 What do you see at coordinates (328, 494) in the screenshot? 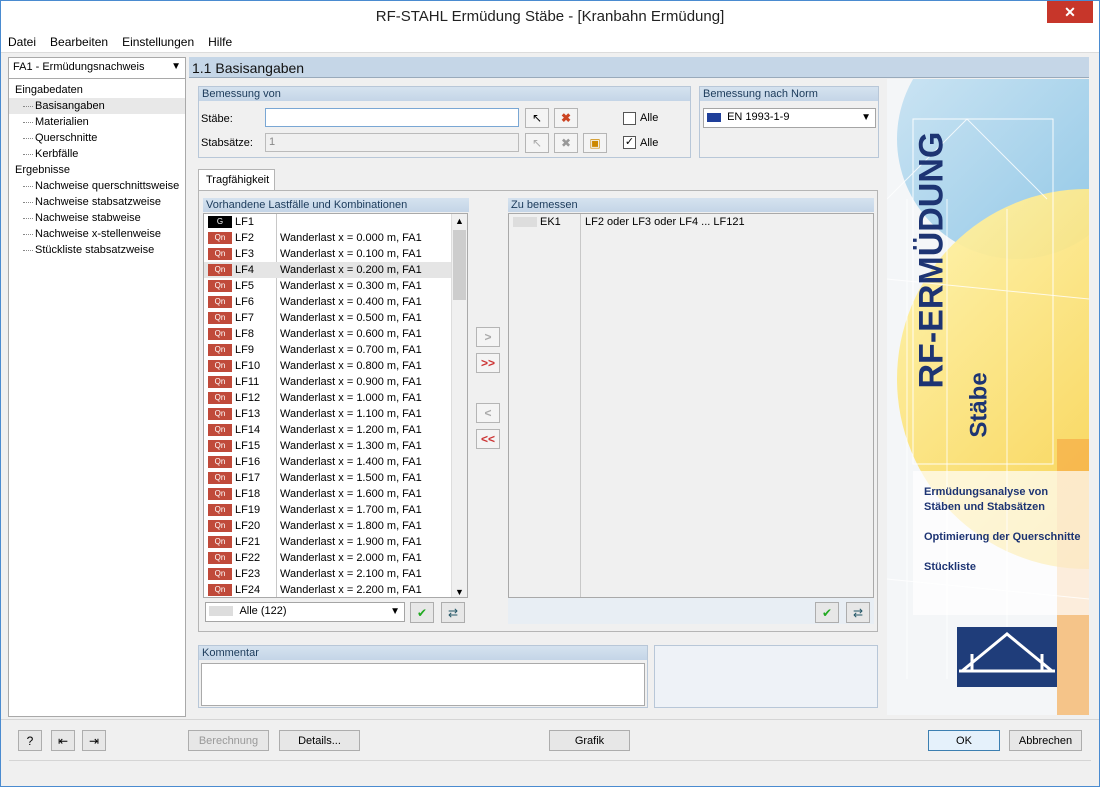
I see `list-item: Qn LF18 Wanderlast x = 1.600 m, FA1` at bounding box center [328, 494].